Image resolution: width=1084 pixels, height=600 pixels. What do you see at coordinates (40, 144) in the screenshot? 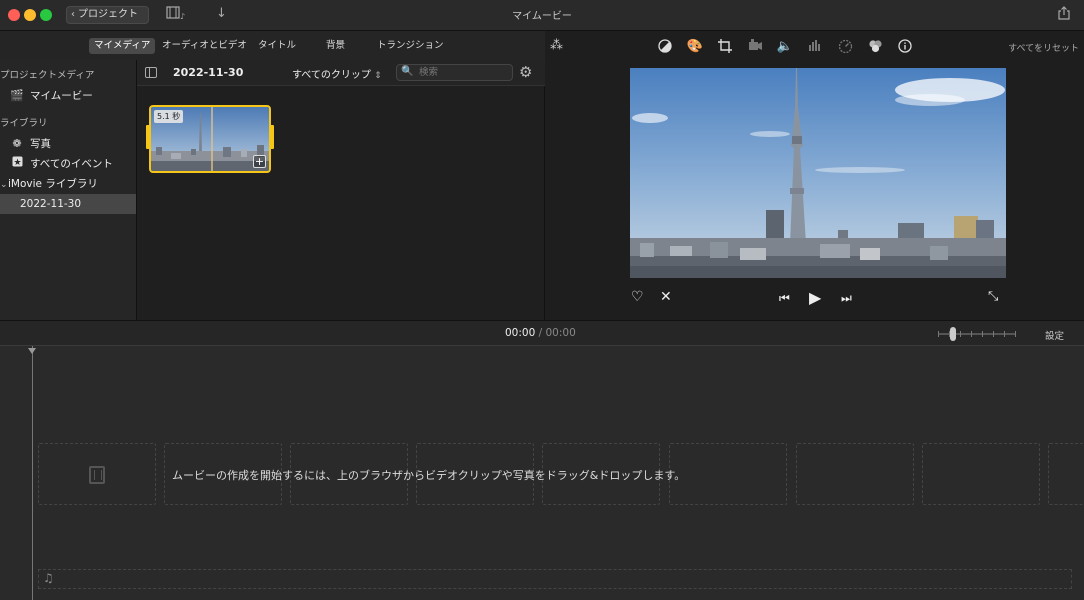
I see `sidebar-item-label: 写真` at bounding box center [40, 144].